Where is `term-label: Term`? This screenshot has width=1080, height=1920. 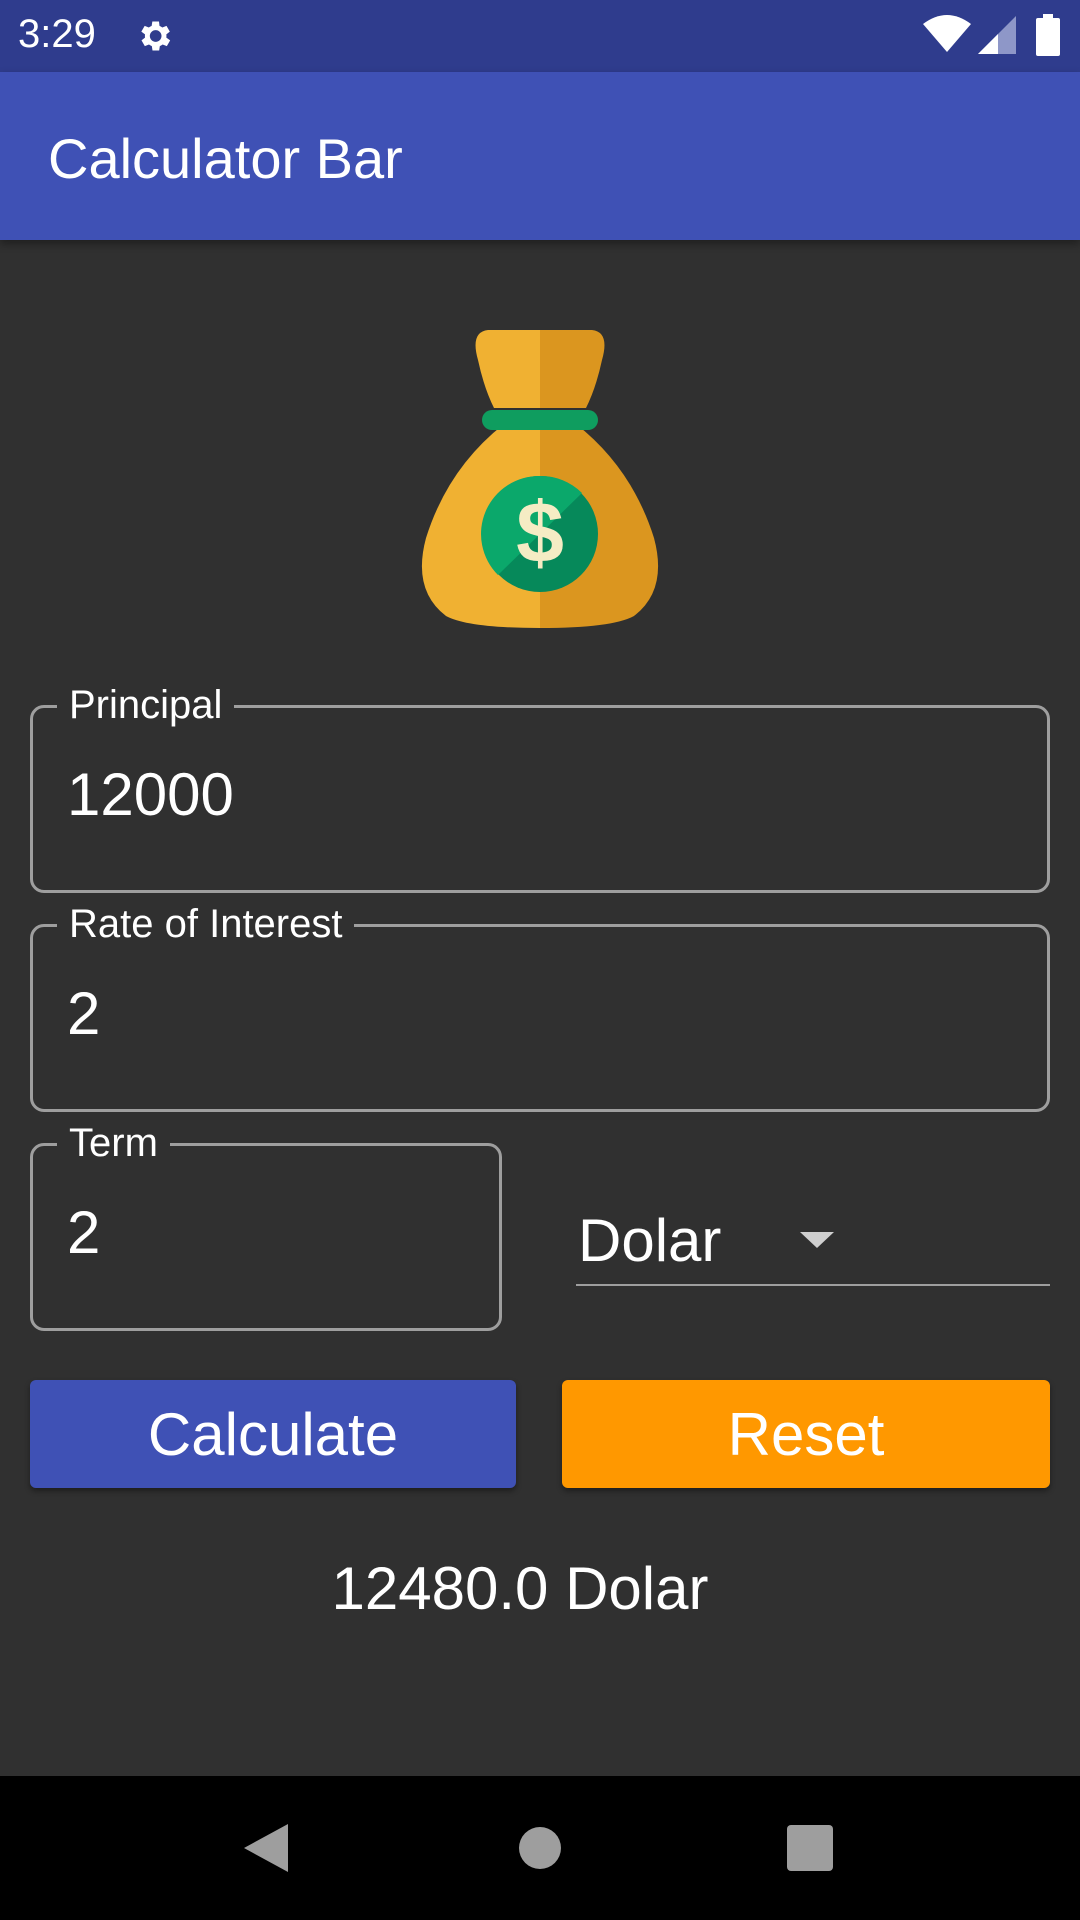 term-label: Term is located at coordinates (113, 1143).